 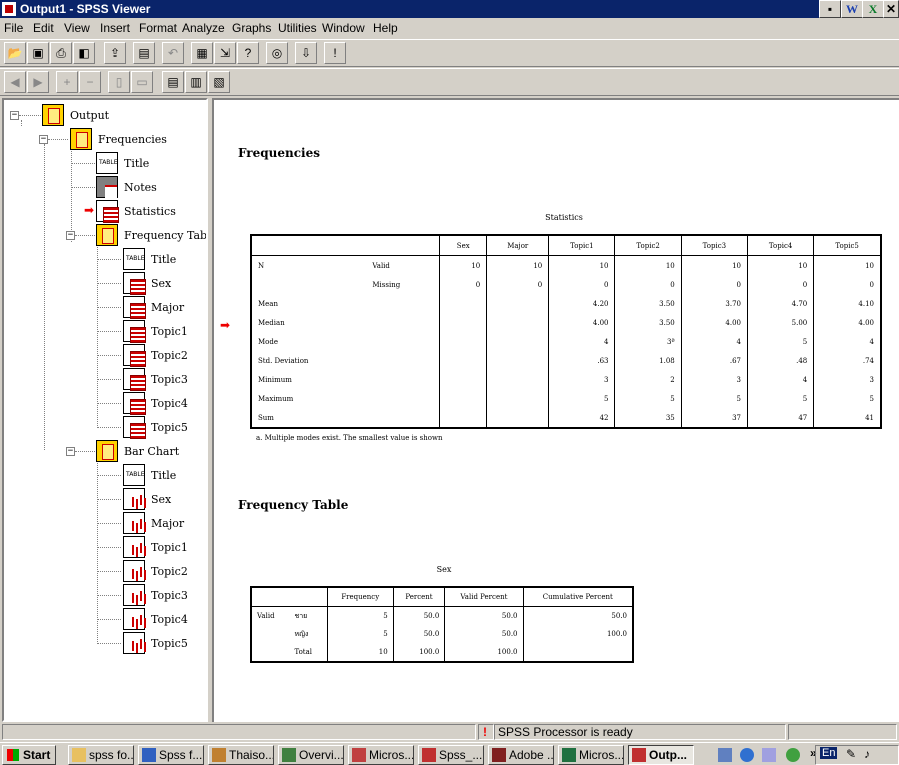 I want to click on save-icon: ▣, so click(x=38, y=53).